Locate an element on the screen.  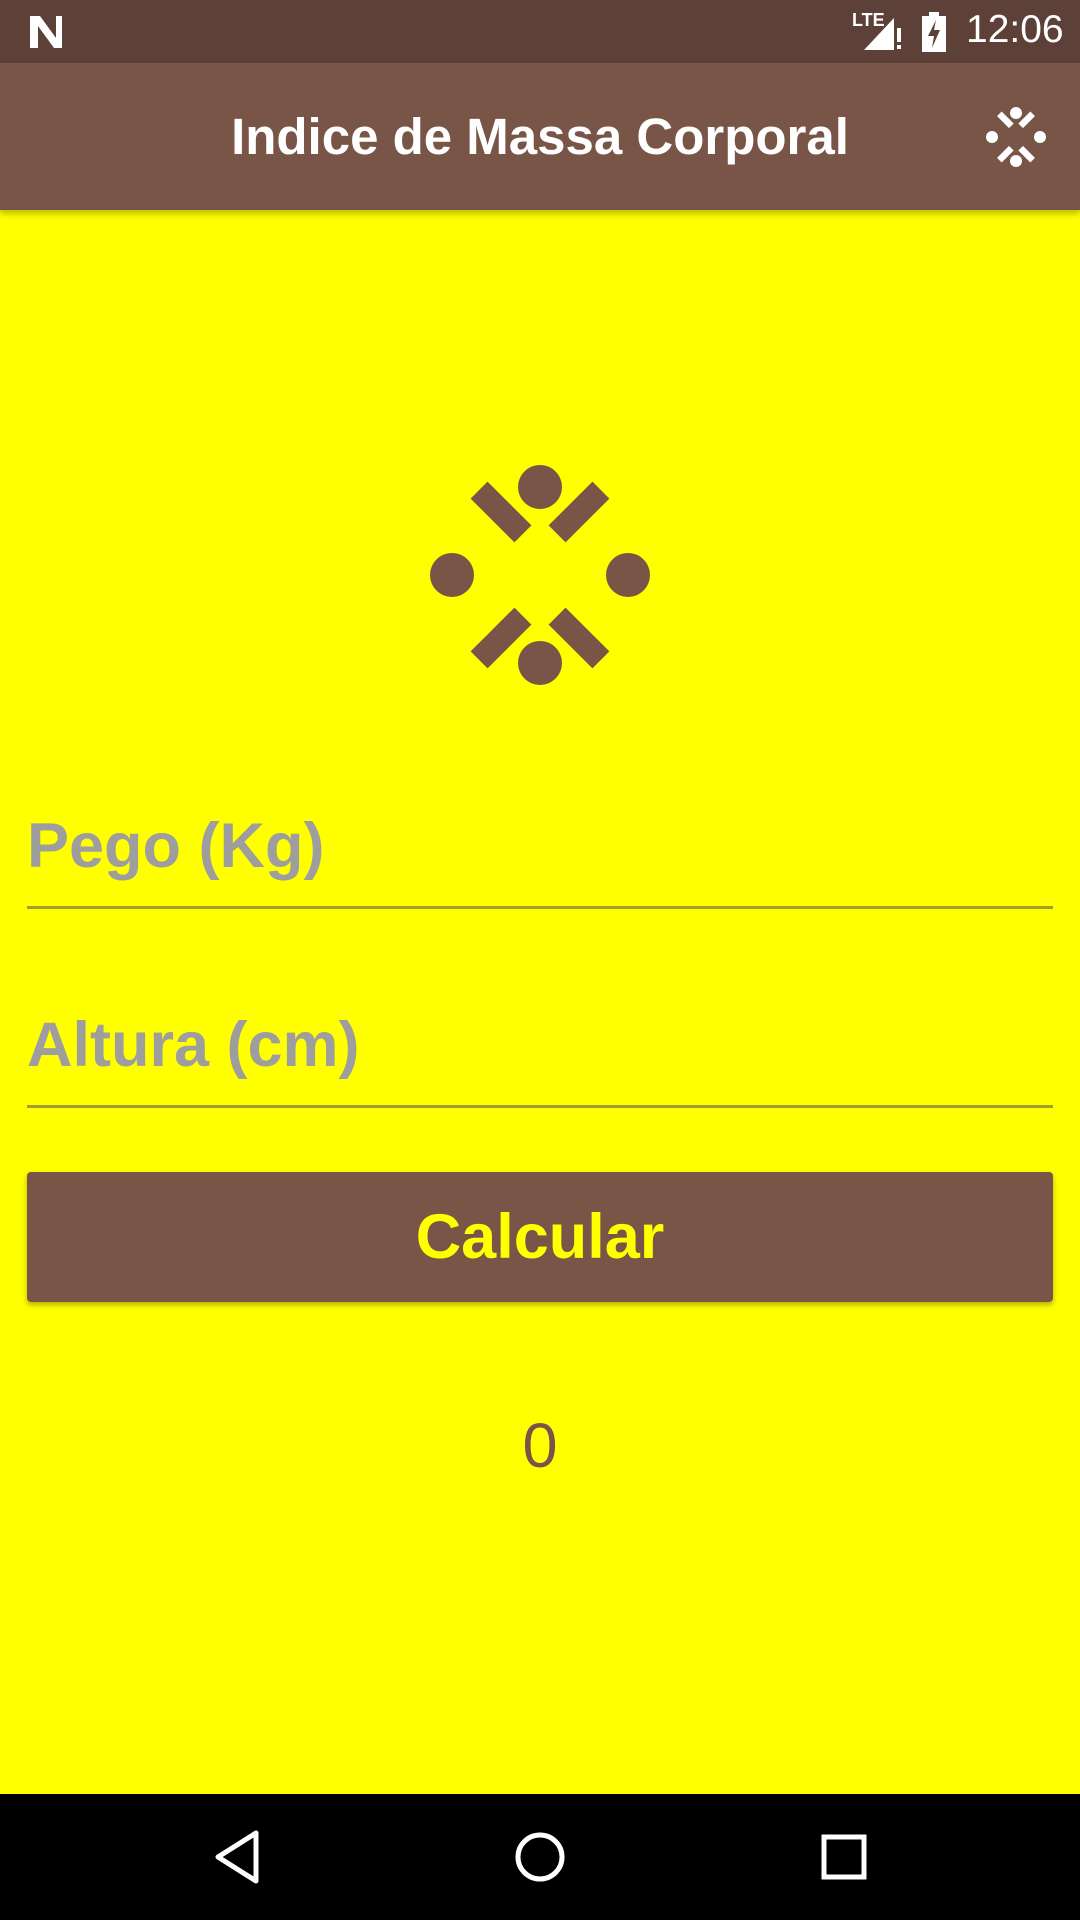
recents-icon is located at coordinates (844, 1857).